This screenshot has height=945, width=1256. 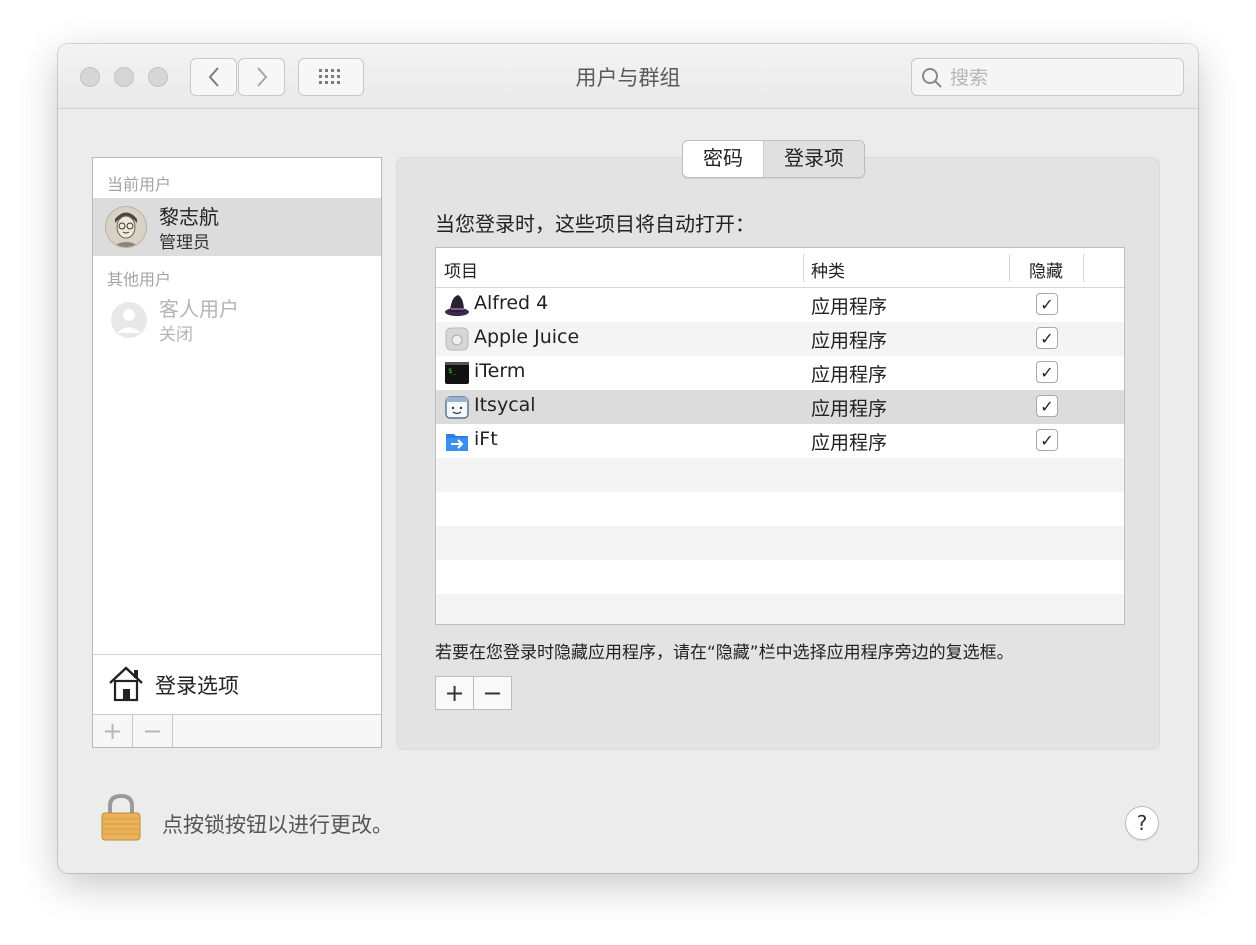 I want to click on avatar, so click(x=126, y=227).